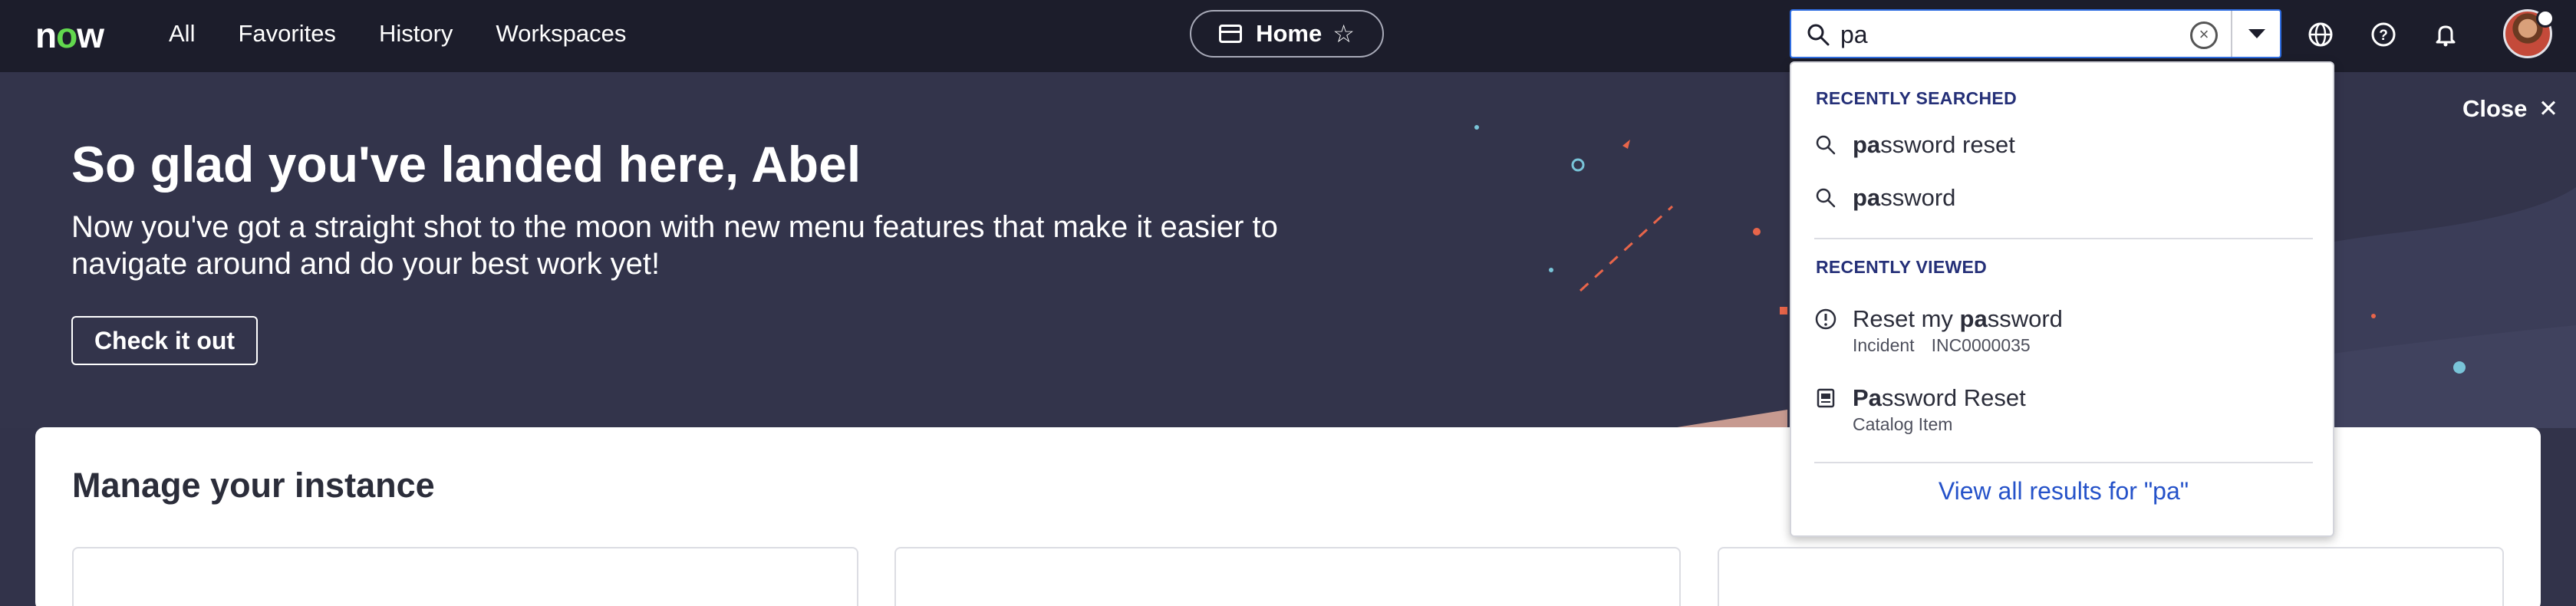  Describe the element at coordinates (1916, 98) in the screenshot. I see `recently-searched-heading: RECENTLY SEARCHED` at that location.